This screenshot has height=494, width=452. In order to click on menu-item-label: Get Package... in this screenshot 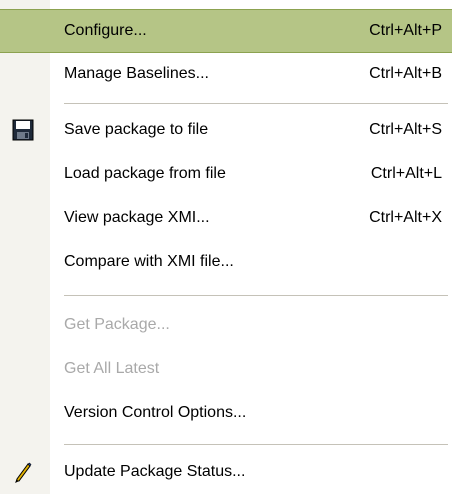, I will do `click(117, 324)`.